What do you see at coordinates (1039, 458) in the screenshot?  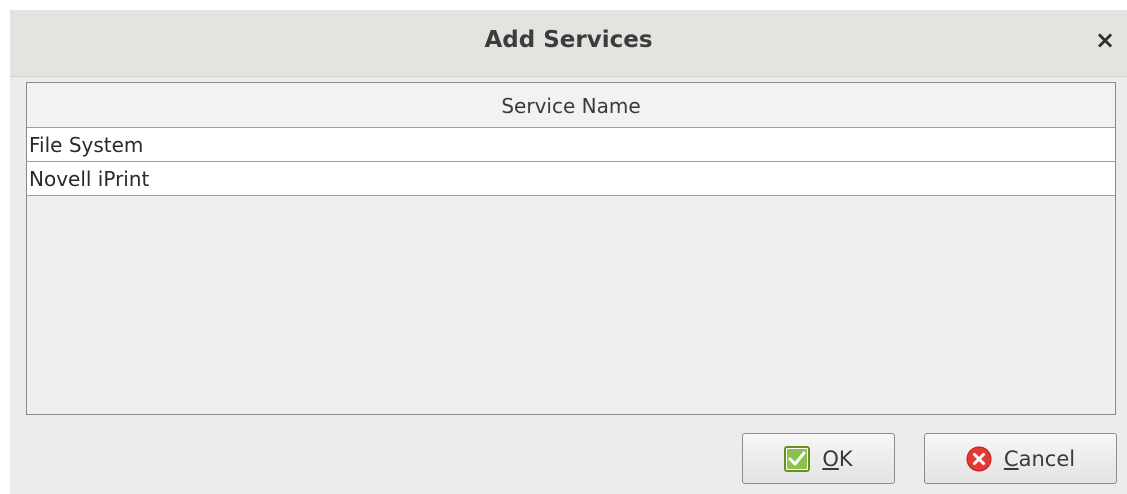 I see `cancel-label: Cancel` at bounding box center [1039, 458].